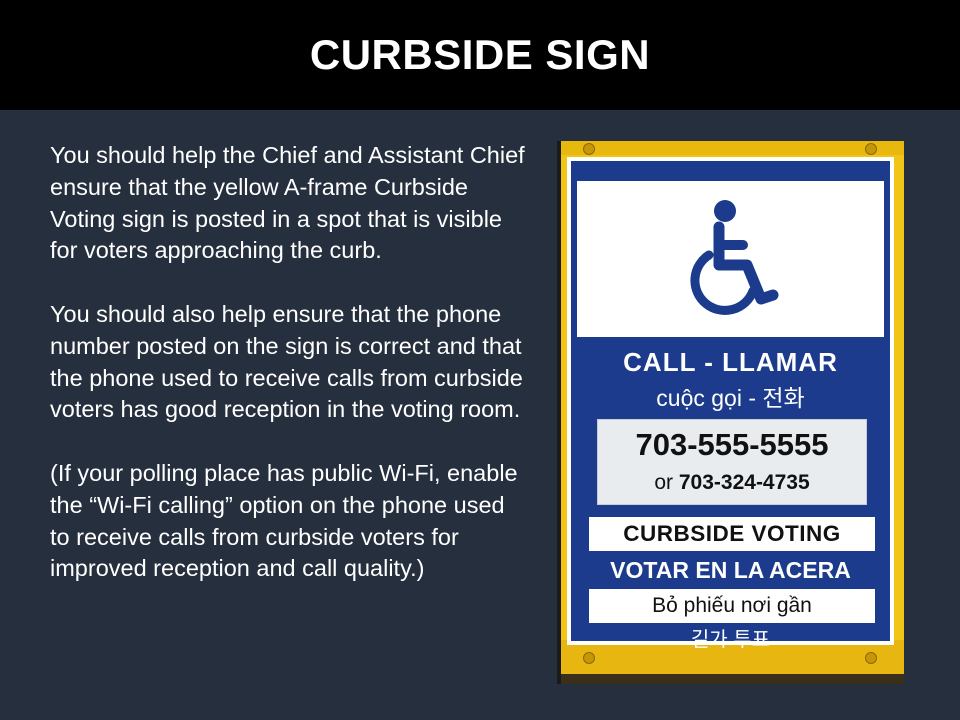 Image resolution: width=960 pixels, height=720 pixels. I want to click on or-text: or, so click(664, 482).